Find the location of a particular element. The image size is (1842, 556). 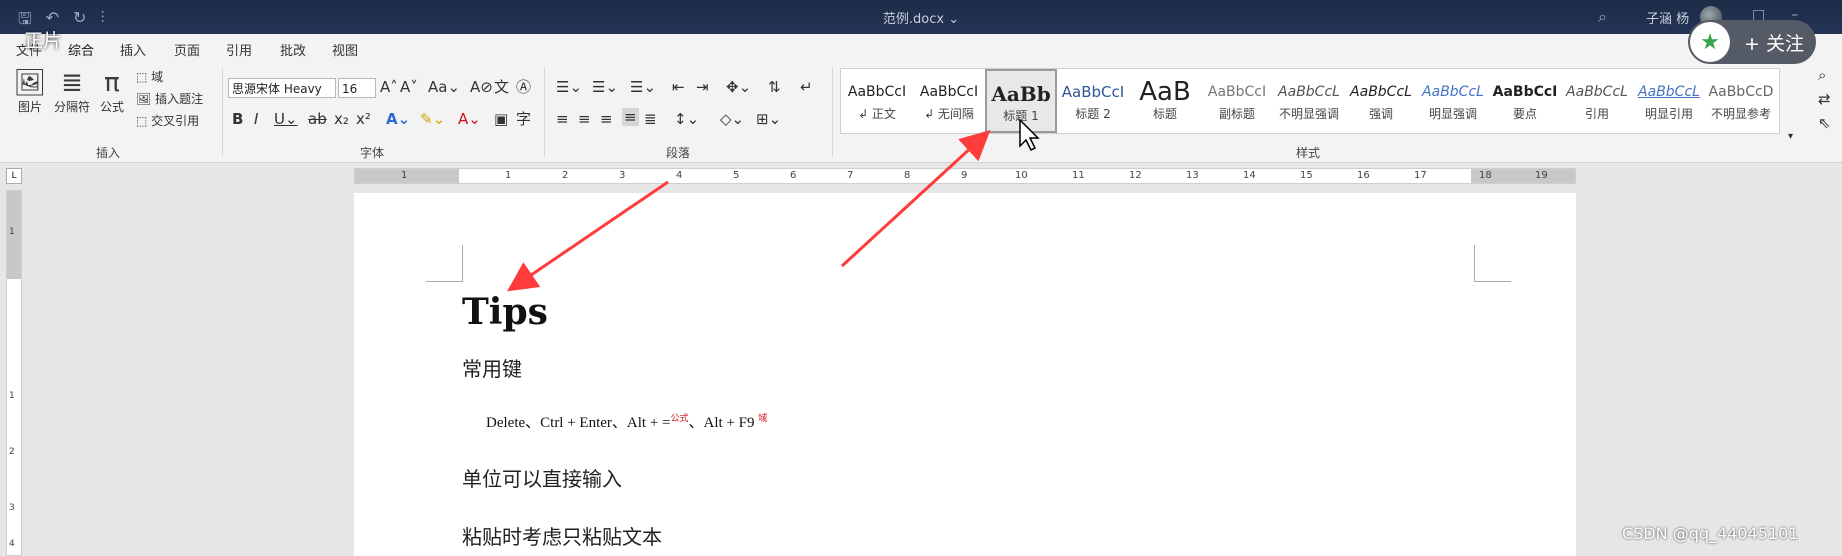

bold-icon: B is located at coordinates (237, 119).